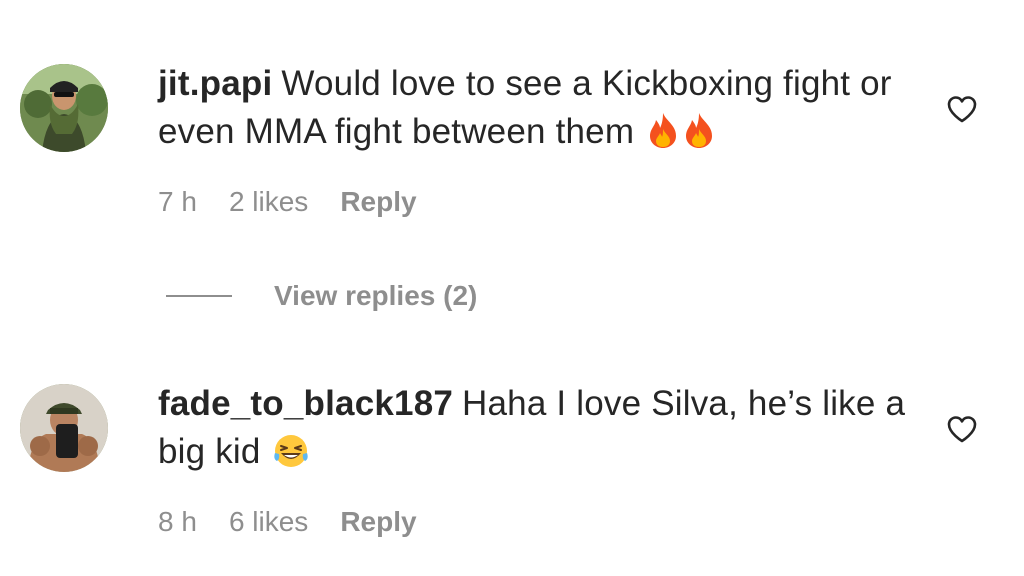 This screenshot has width=1024, height=576. I want to click on comment-likes: 6 likes, so click(268, 521).